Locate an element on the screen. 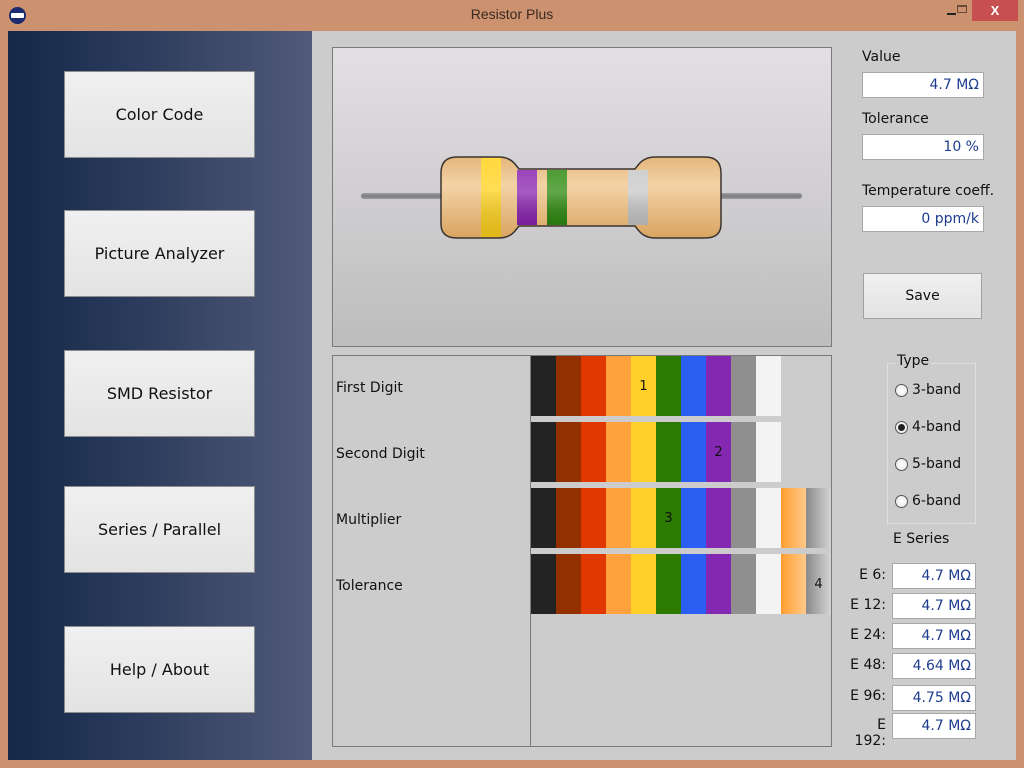 This screenshot has height=768, width=1024. selected-marker: 4 is located at coordinates (818, 584).